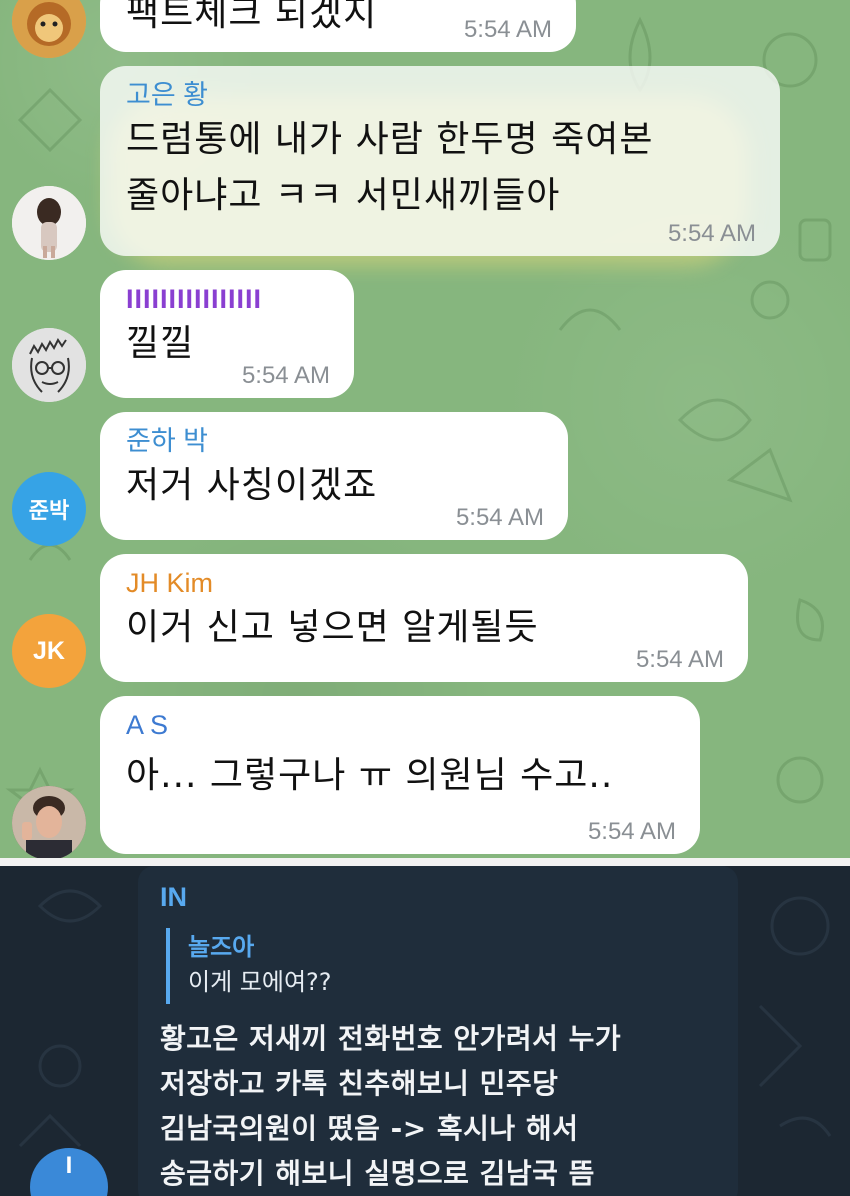 The height and width of the screenshot is (1196, 850). I want to click on message-bubble: 준하 박 저거 사칭이겠죠 5:54 AM, so click(334, 476).